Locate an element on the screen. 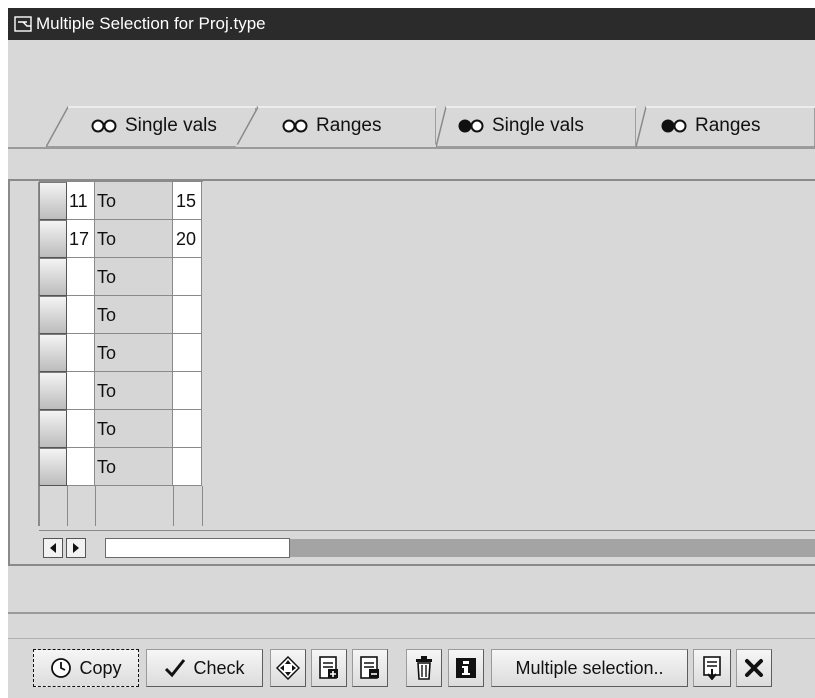 This screenshot has width=815, height=698. upper-value-cell: 20 is located at coordinates (187, 239).